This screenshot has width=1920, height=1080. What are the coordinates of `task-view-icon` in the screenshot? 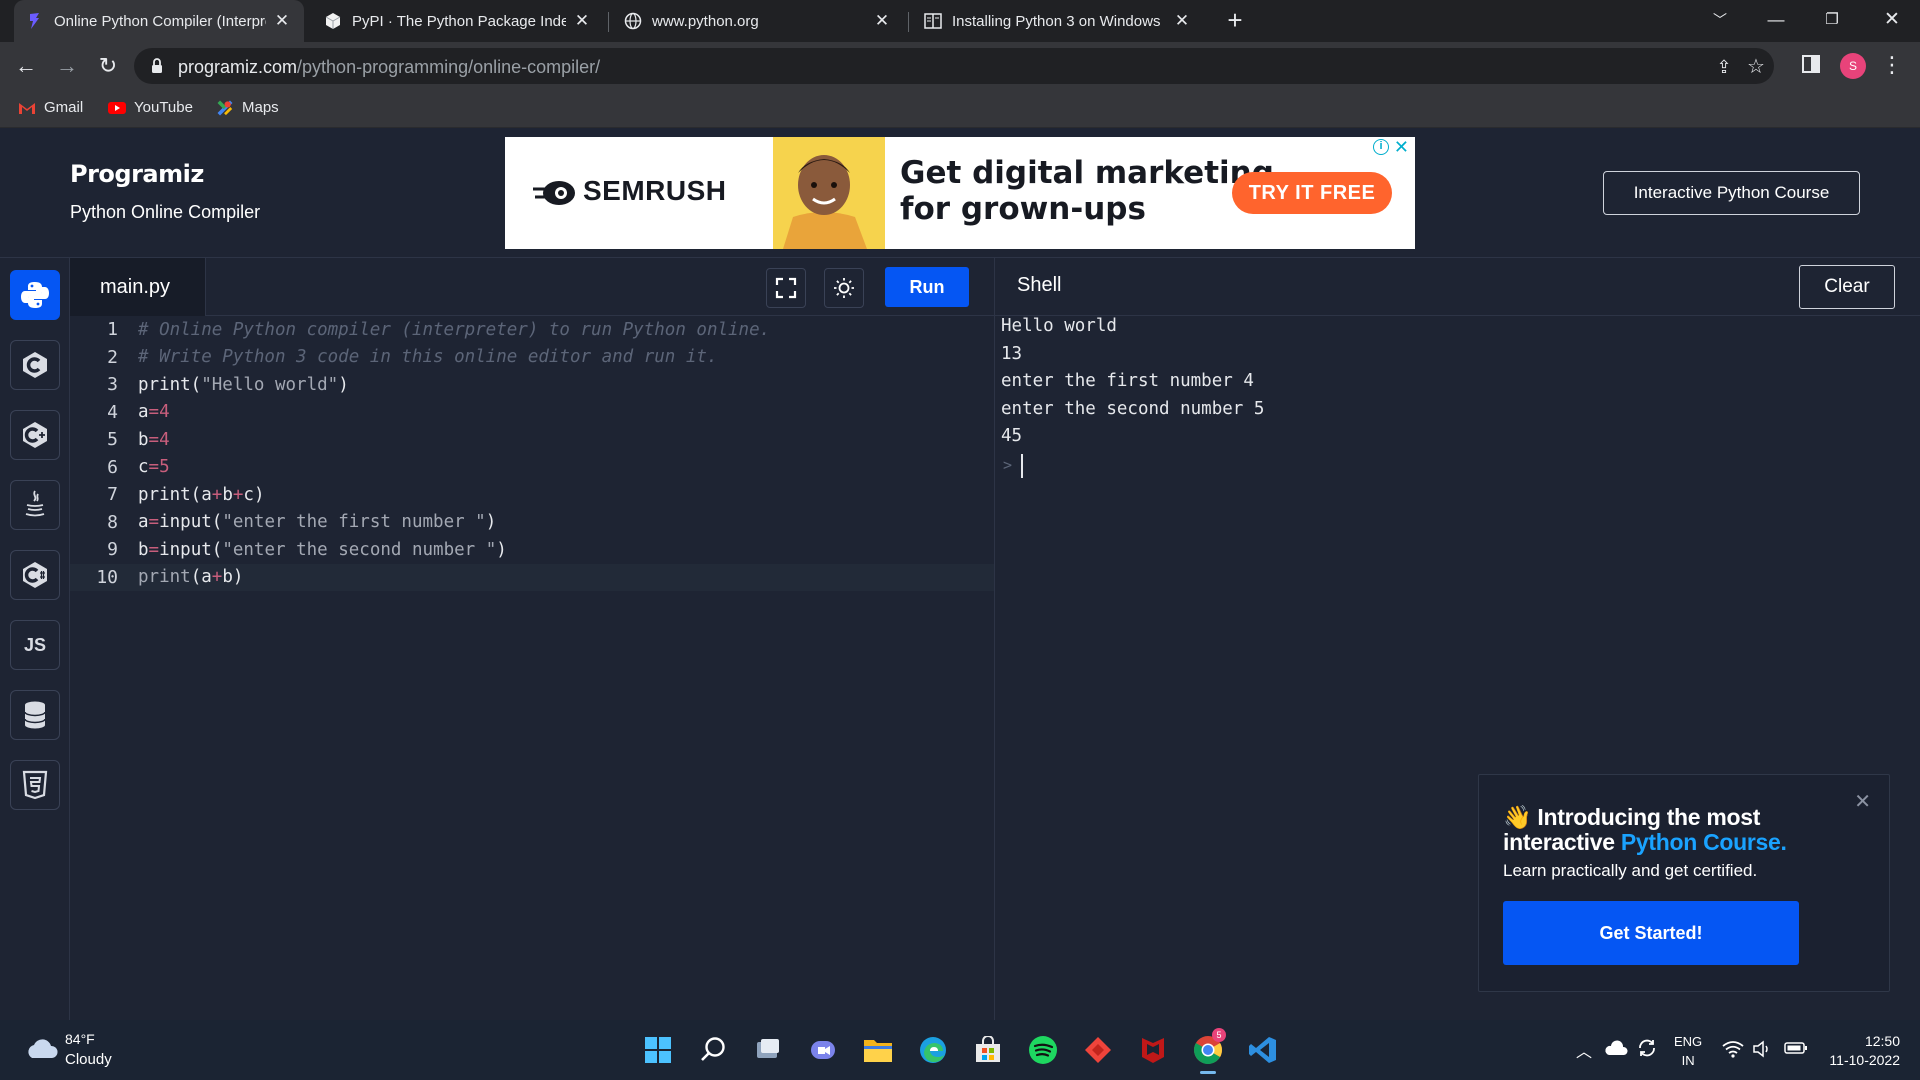 It's located at (768, 1050).